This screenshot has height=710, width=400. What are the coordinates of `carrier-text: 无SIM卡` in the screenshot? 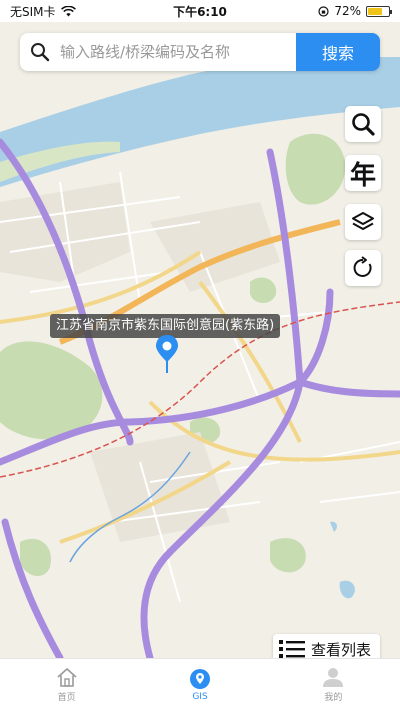 It's located at (33, 11).